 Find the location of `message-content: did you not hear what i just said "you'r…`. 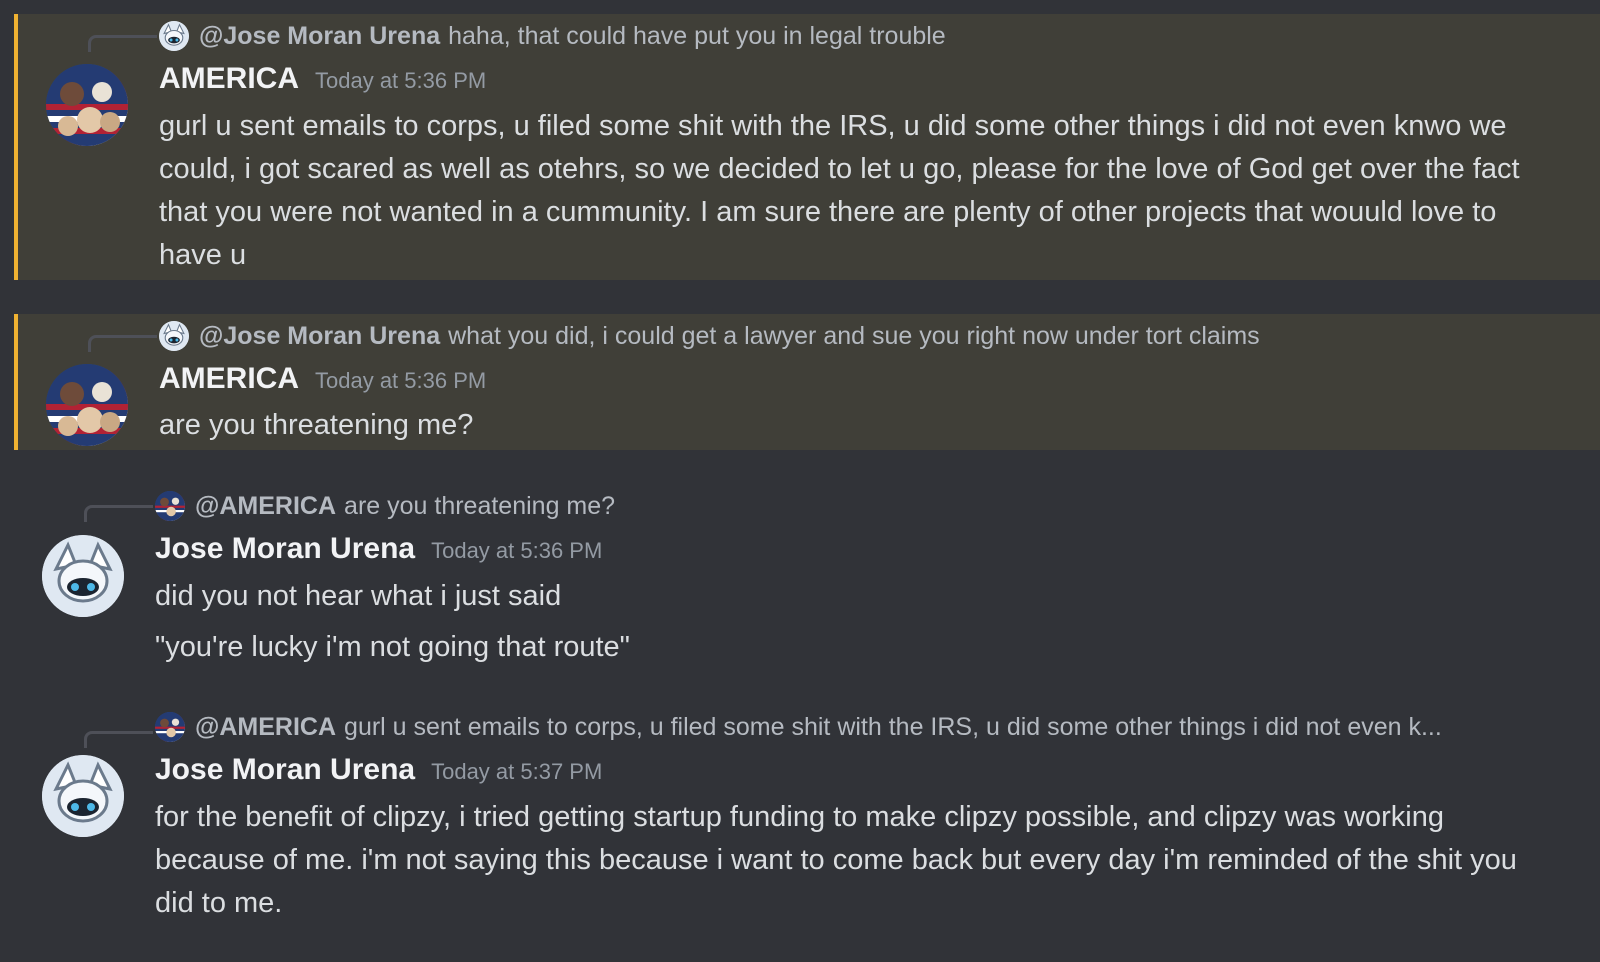

message-content: did you not hear what i just said "you'r… is located at coordinates (837, 622).